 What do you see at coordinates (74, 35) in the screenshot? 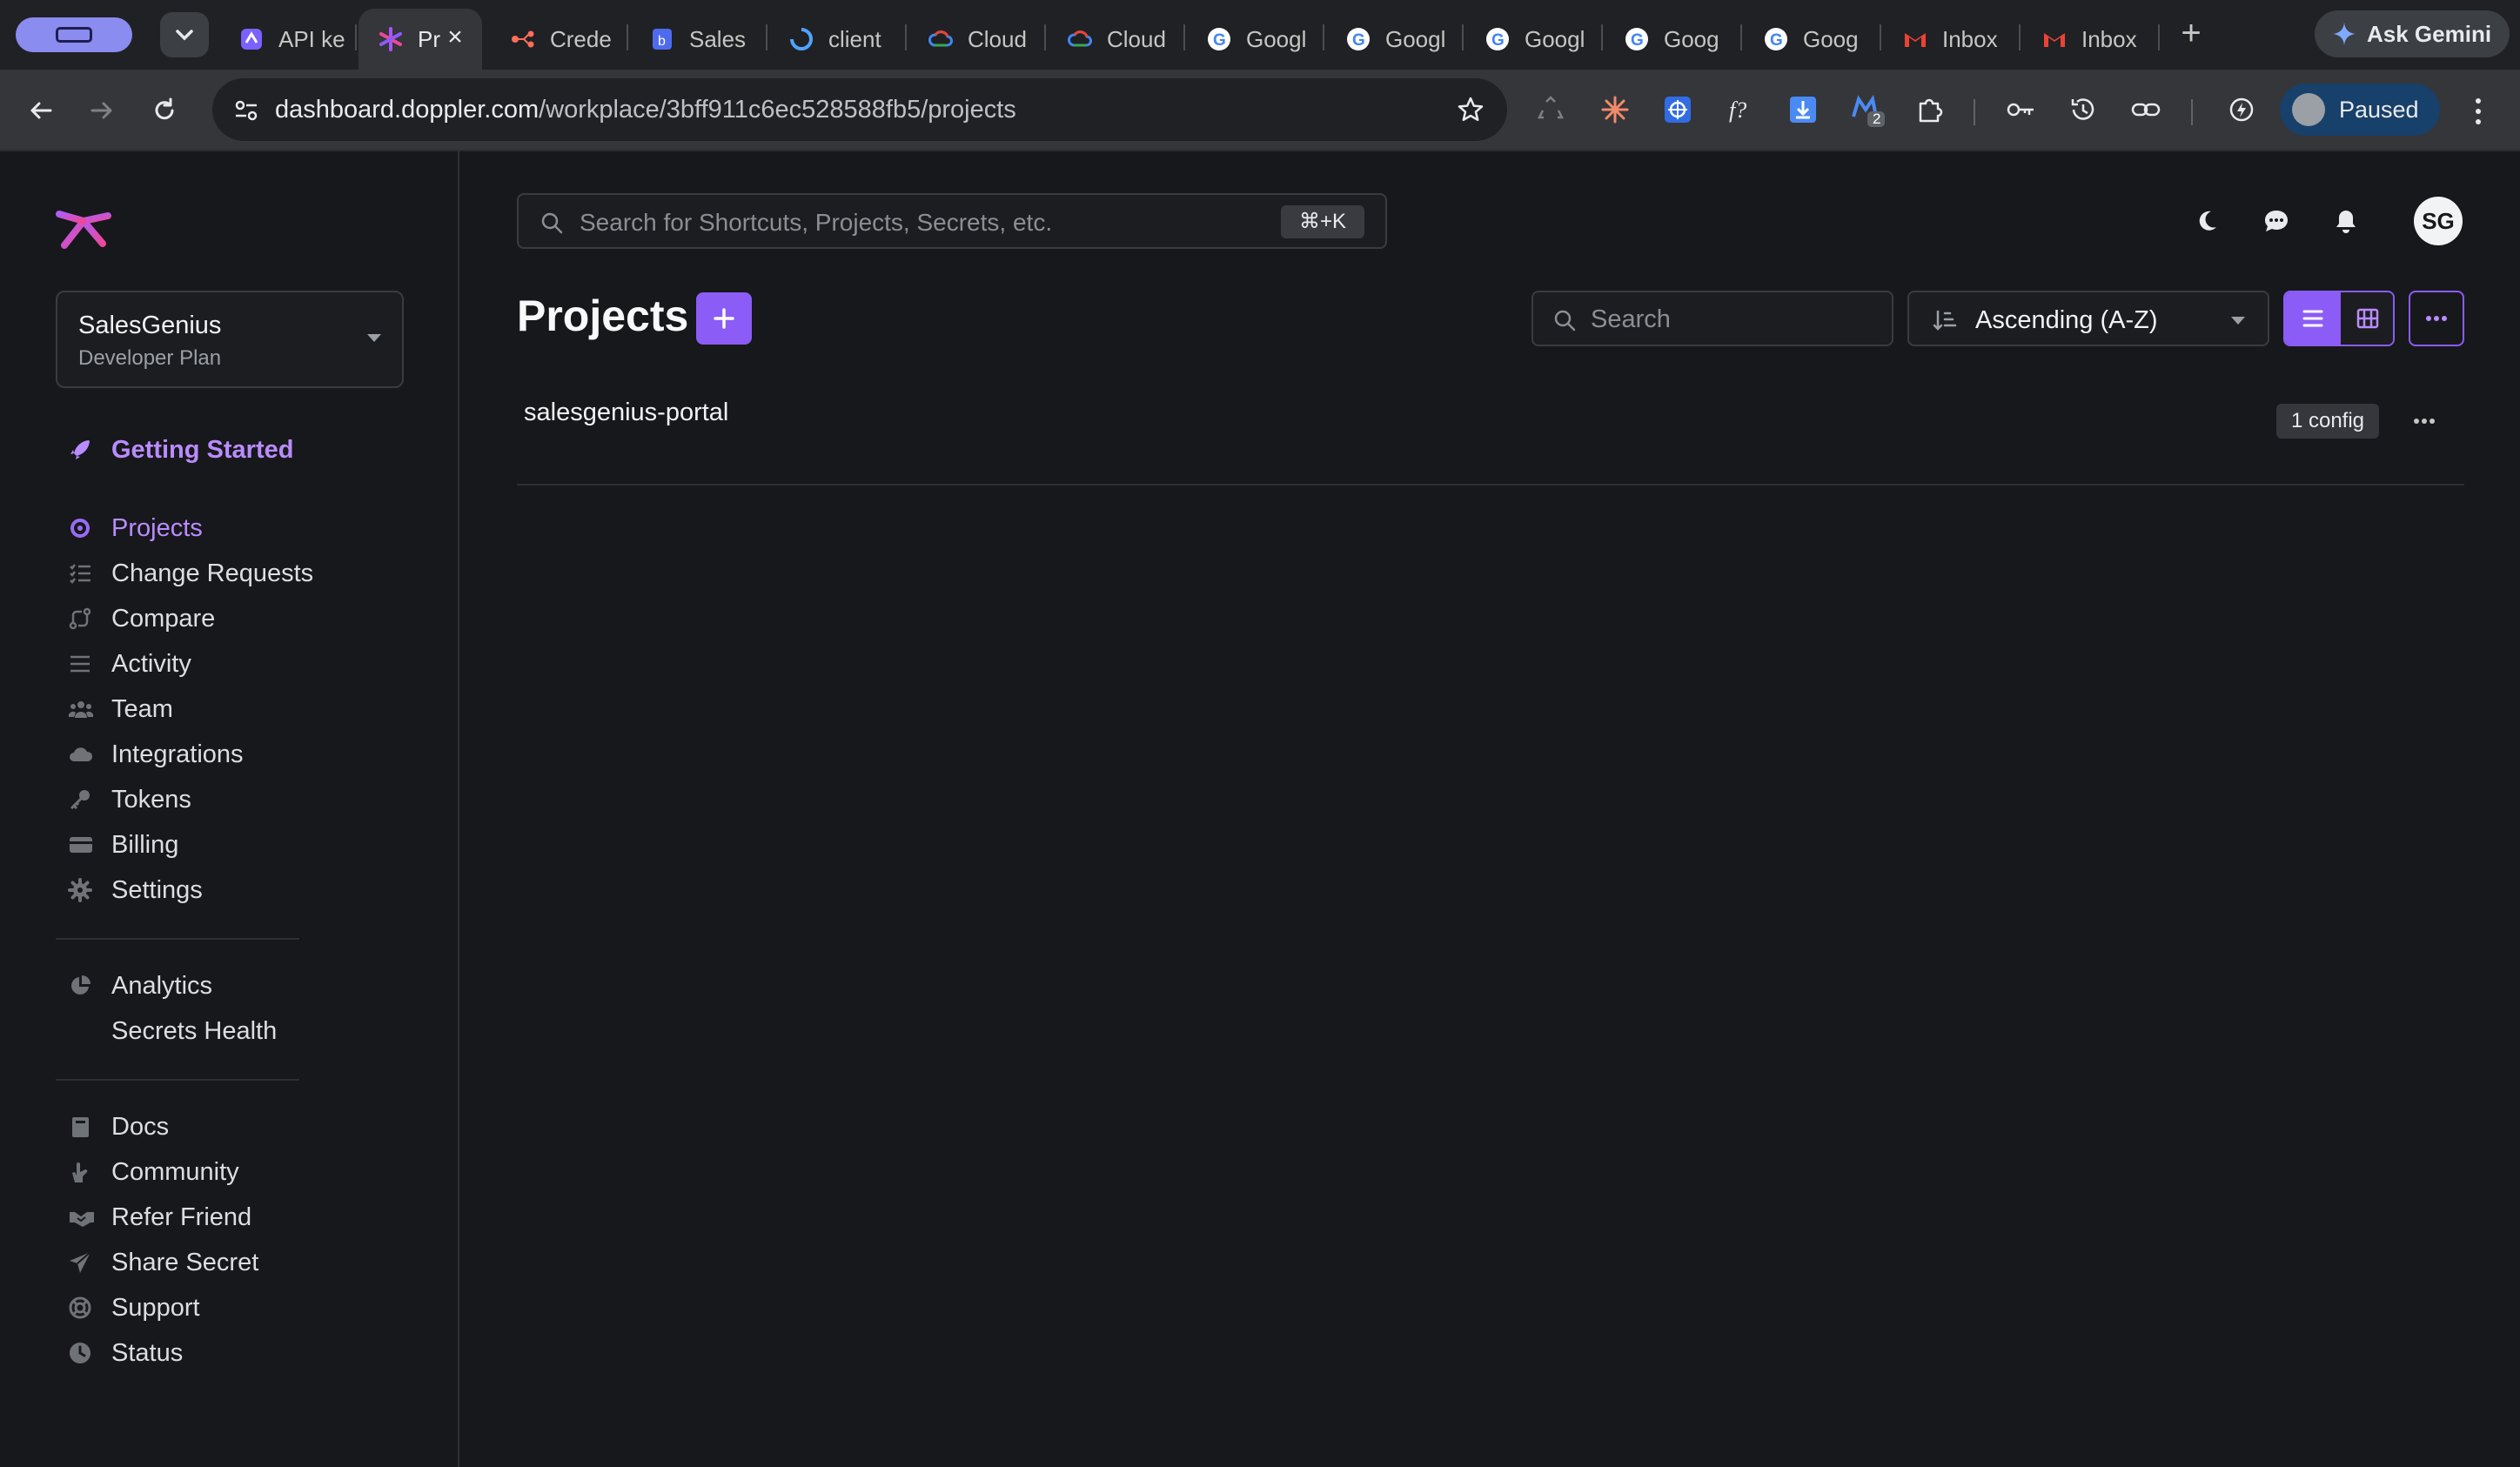
I see `tab-group-button` at bounding box center [74, 35].